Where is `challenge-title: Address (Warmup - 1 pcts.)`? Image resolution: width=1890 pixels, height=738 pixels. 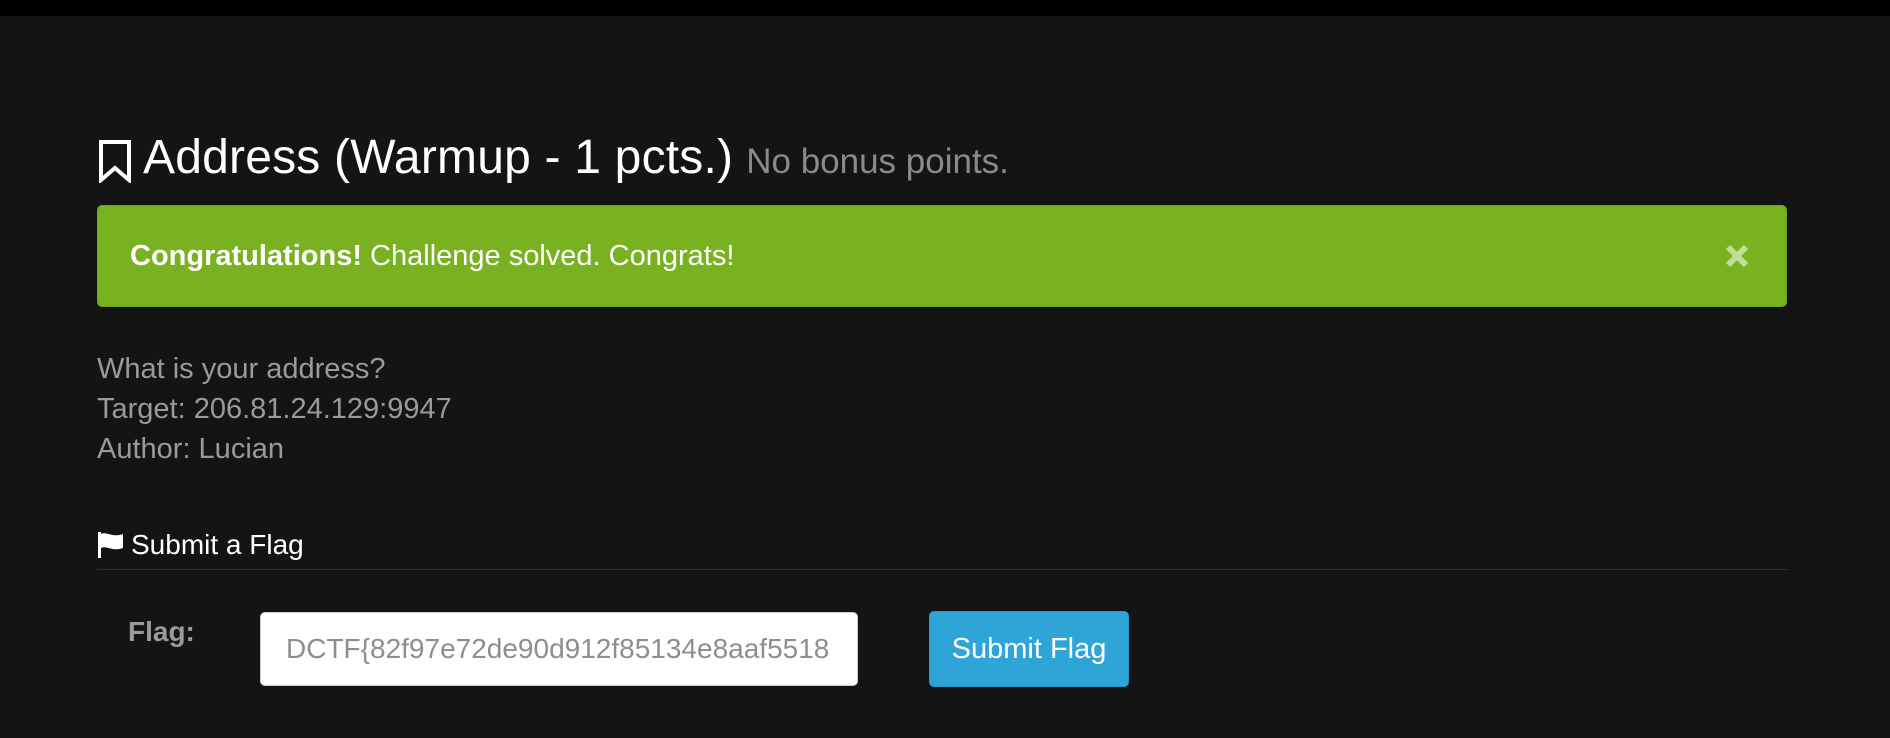
challenge-title: Address (Warmup - 1 pcts.) is located at coordinates (438, 157).